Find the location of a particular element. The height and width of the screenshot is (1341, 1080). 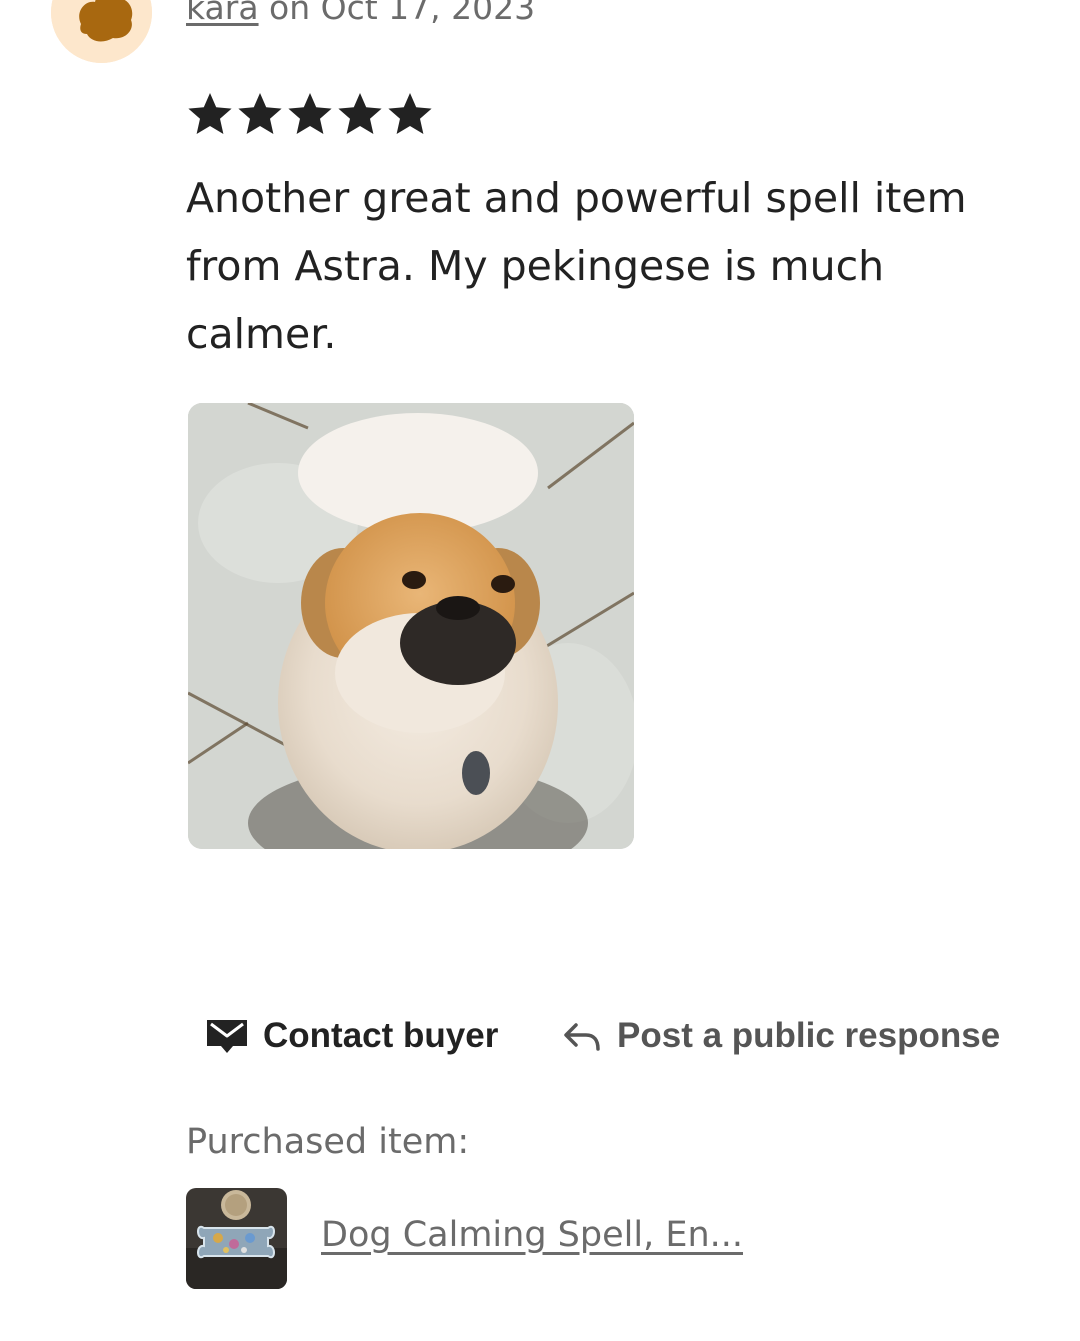

review-actions: Contact buyer Post a public response is located at coordinates (540, 1036).